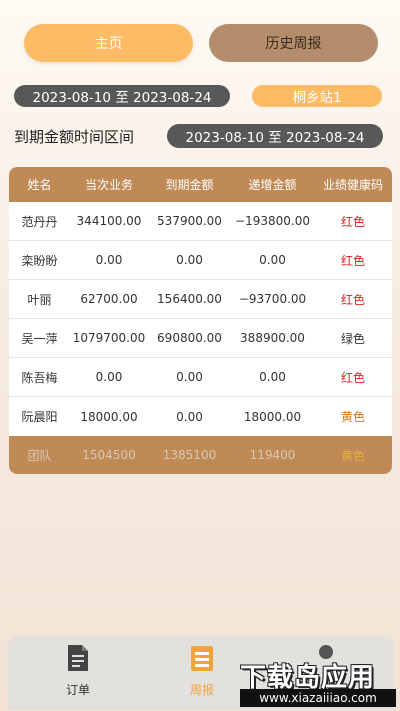 This screenshot has width=400, height=711. What do you see at coordinates (39, 455) in the screenshot?
I see `team-name: 团队` at bounding box center [39, 455].